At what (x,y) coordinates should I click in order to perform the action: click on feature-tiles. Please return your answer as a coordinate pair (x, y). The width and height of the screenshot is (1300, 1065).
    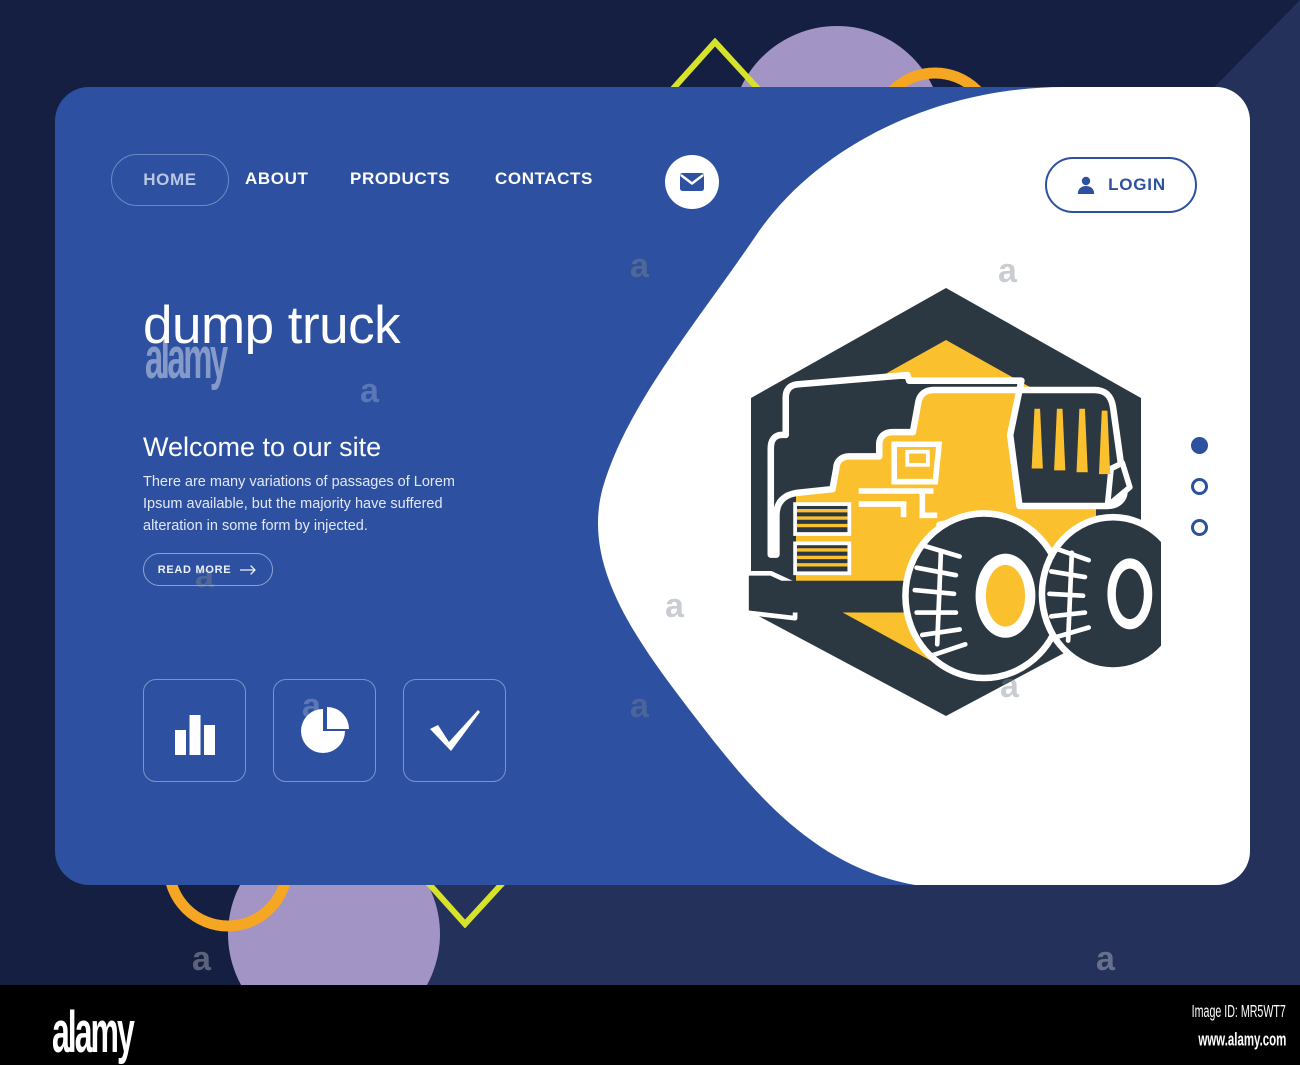
    Looking at the image, I should click on (324, 730).